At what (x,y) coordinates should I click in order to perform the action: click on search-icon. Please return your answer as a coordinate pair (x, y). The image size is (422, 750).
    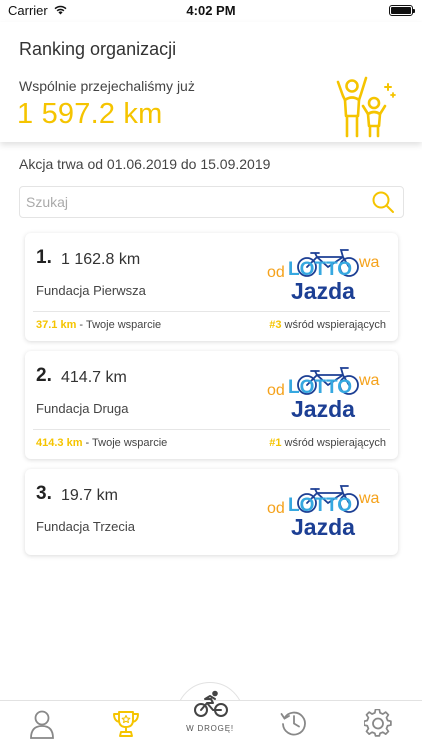
    Looking at the image, I should click on (383, 202).